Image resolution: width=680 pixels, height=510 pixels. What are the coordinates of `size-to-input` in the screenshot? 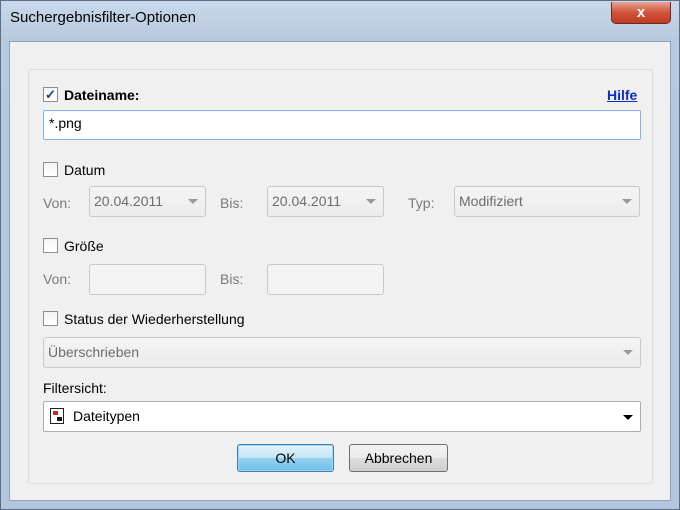 It's located at (325, 279).